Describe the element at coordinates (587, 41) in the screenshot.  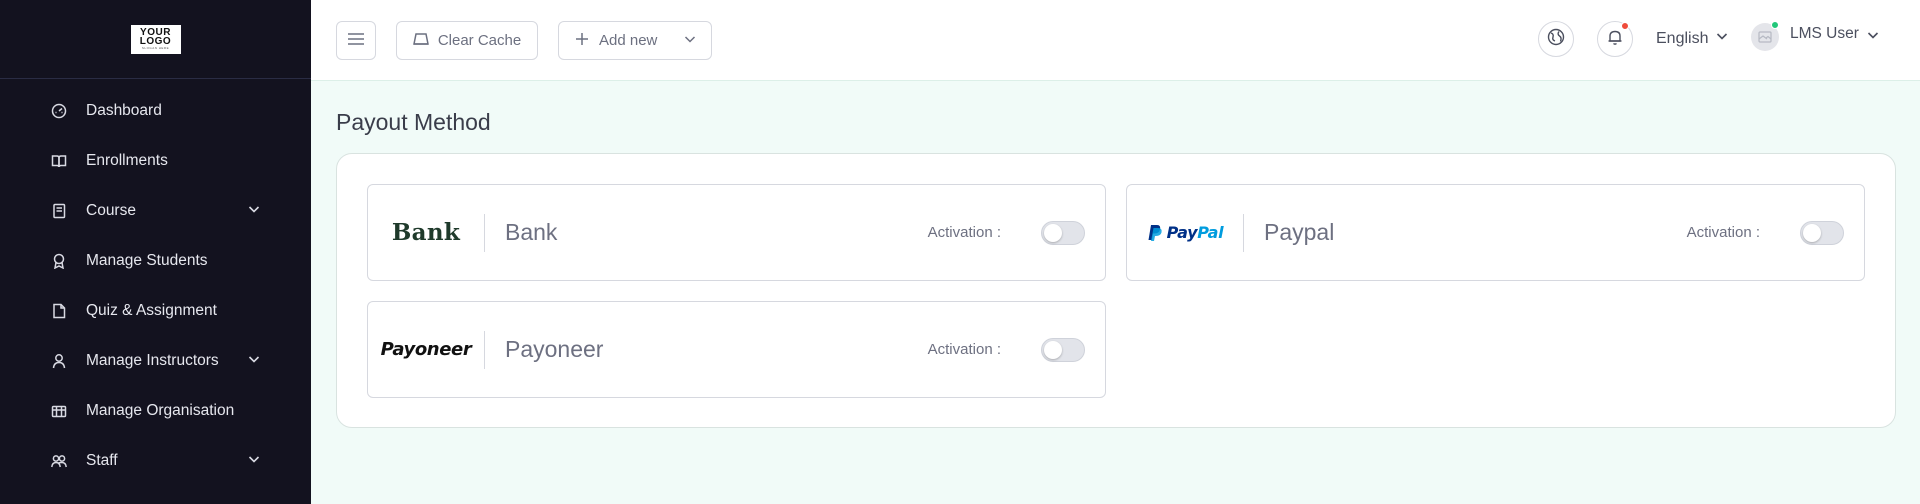
I see `plus-icon` at that location.